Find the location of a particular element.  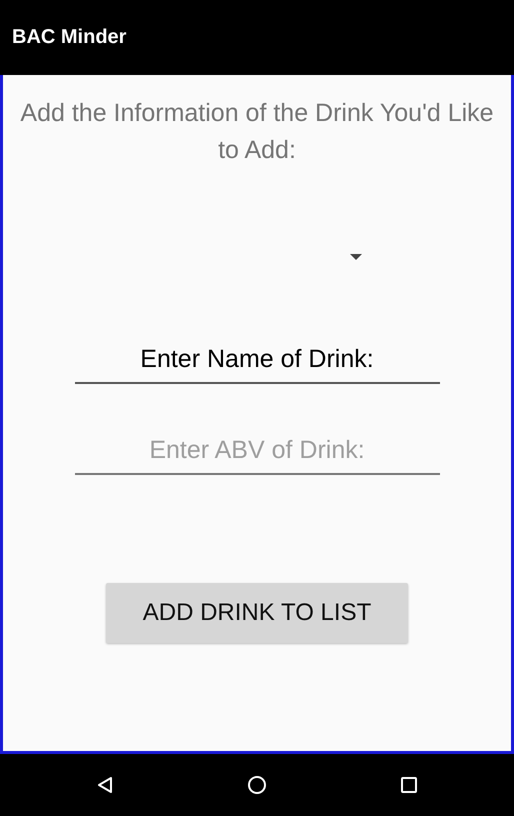

recents-icon is located at coordinates (409, 785).